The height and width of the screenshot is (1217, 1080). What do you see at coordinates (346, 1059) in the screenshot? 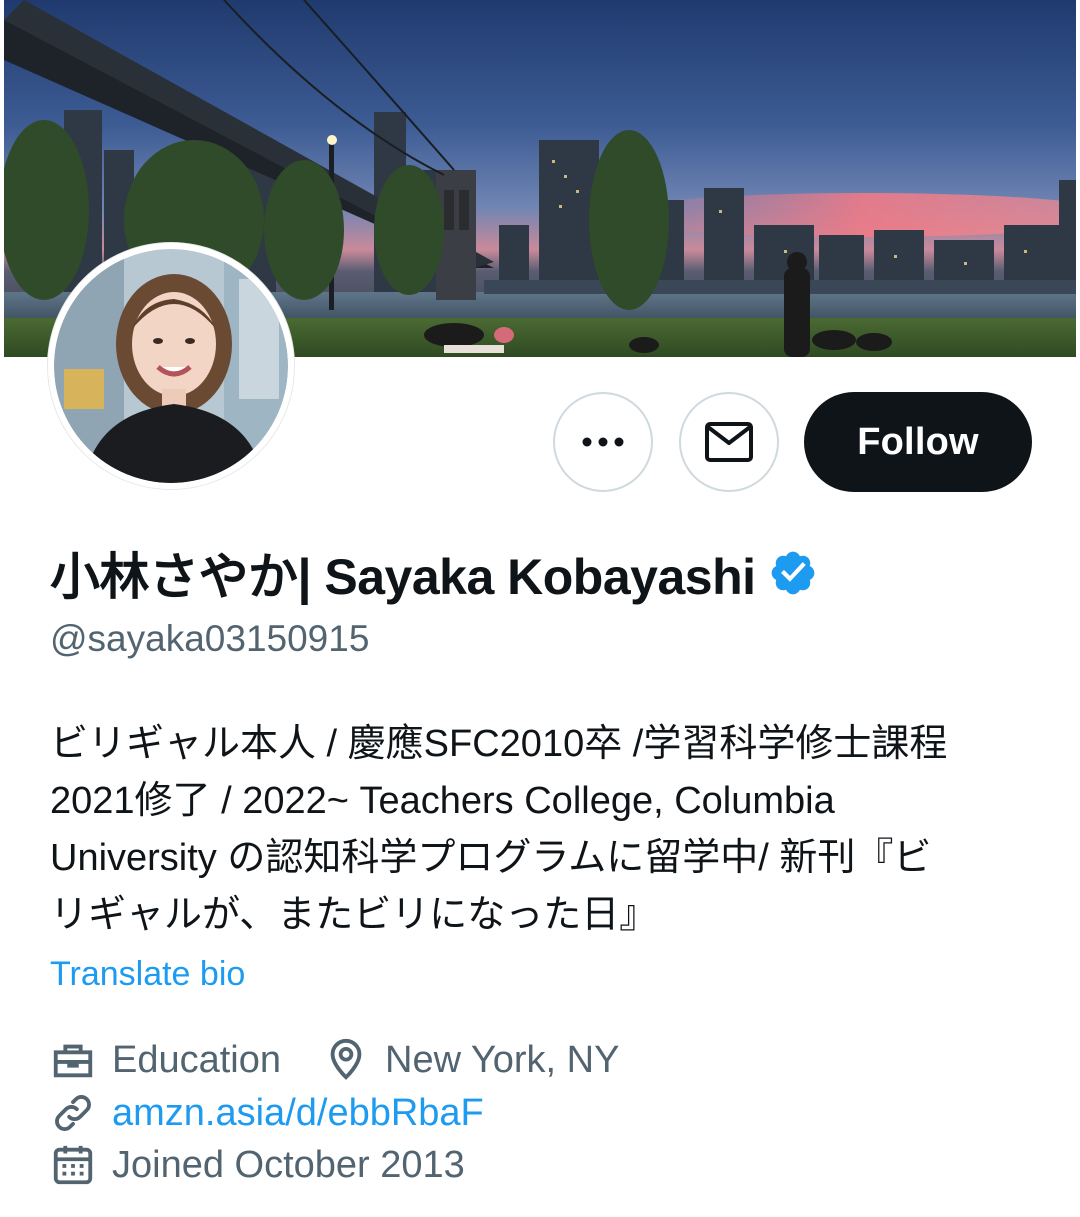
I see `map-pin-icon` at bounding box center [346, 1059].